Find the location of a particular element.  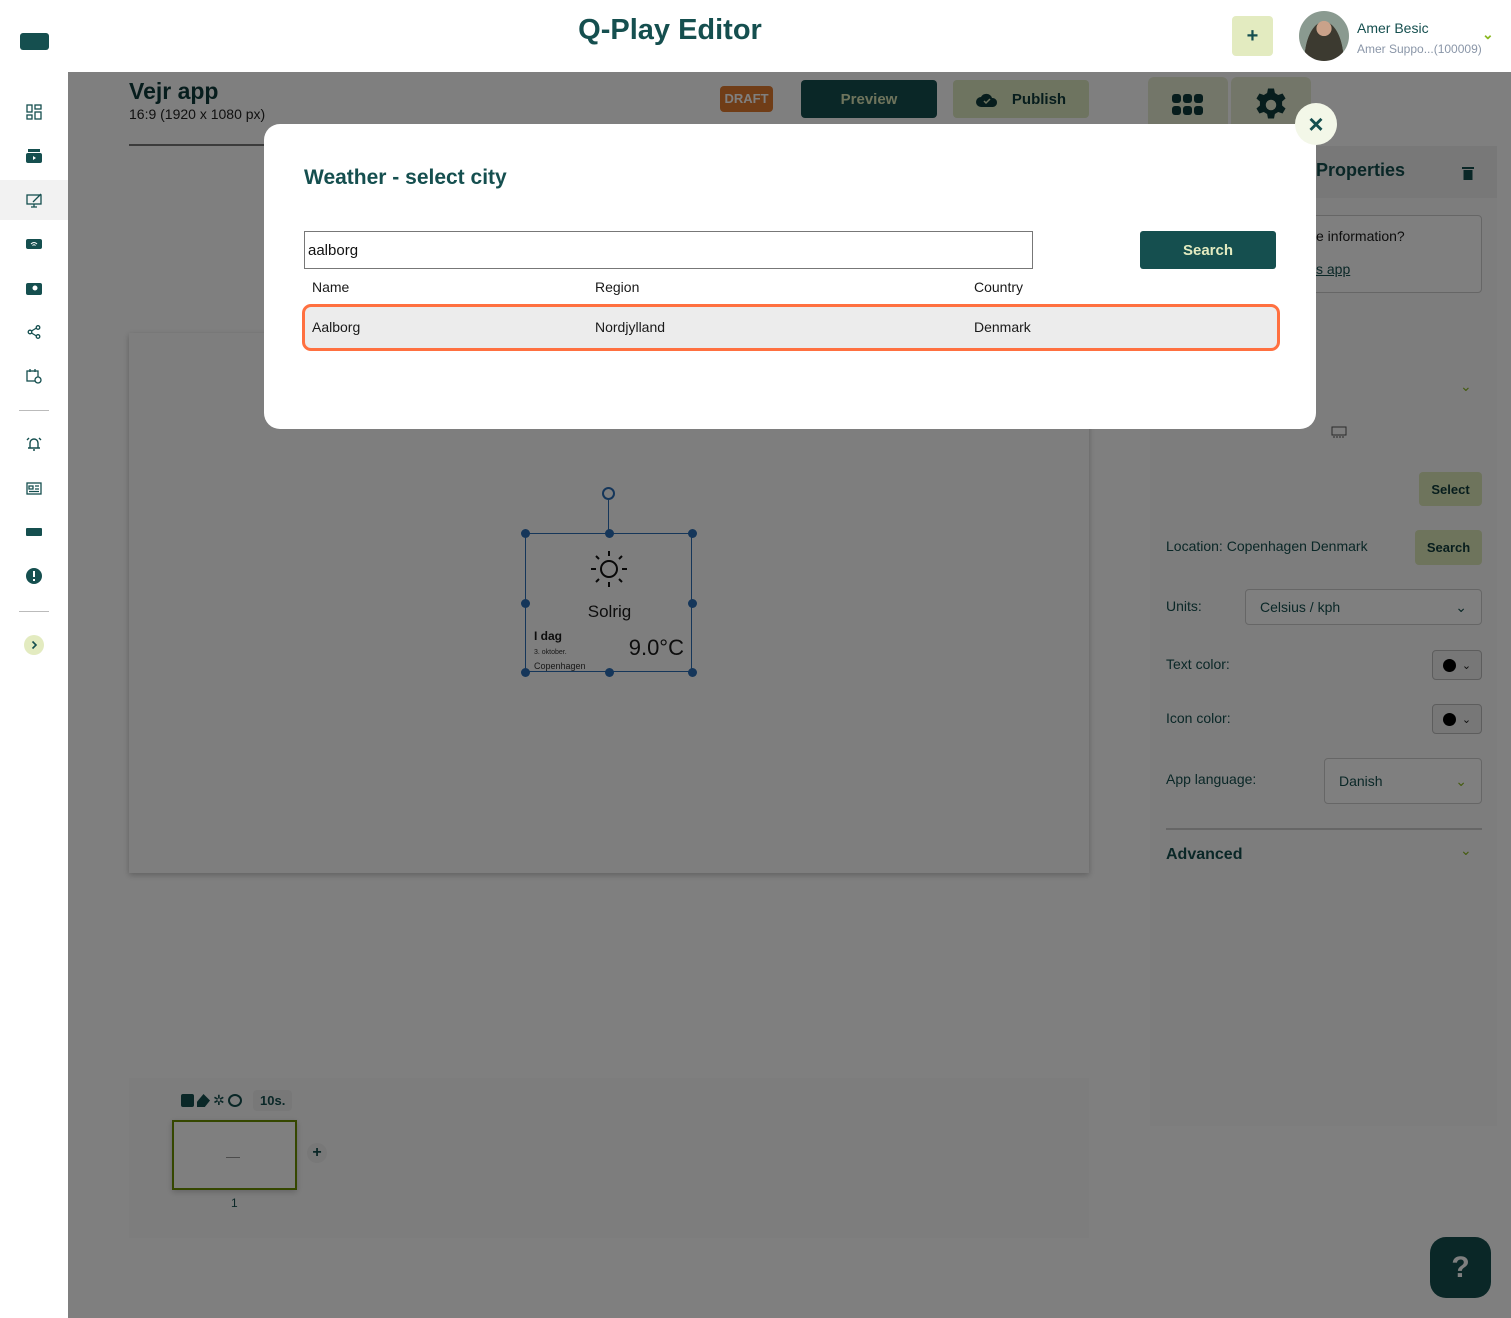

exclamation-icon is located at coordinates (34, 576).